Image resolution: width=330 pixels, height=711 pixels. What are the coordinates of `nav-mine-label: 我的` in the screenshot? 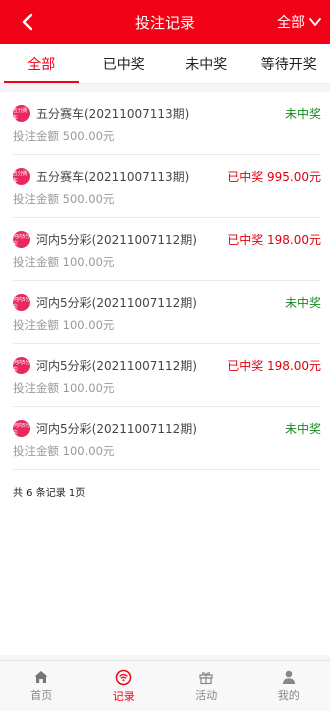 It's located at (288, 695).